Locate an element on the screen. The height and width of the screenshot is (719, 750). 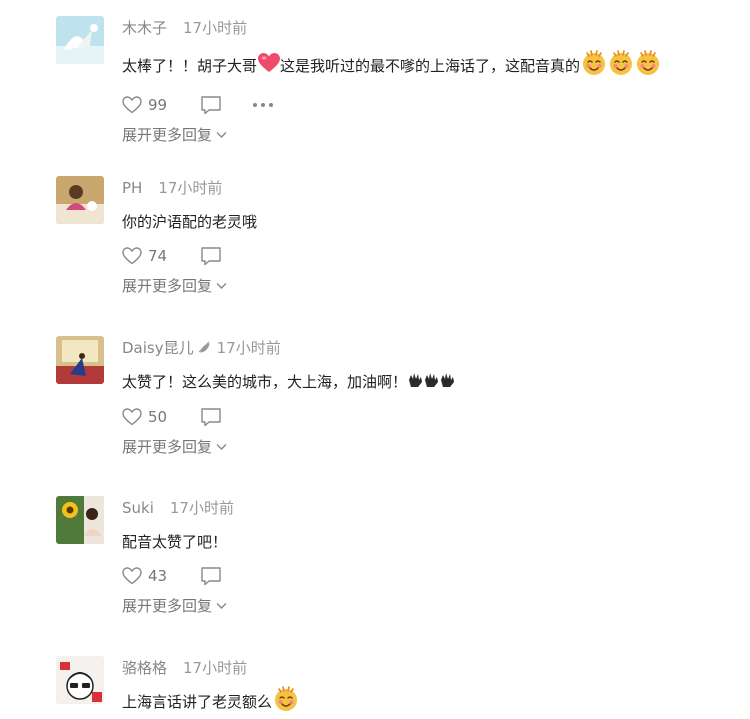
comment-text: 太棒了！！胡子大哥 这是我听过的最不嗲的上海话了，这配音真的 is located at coordinates (432, 66).